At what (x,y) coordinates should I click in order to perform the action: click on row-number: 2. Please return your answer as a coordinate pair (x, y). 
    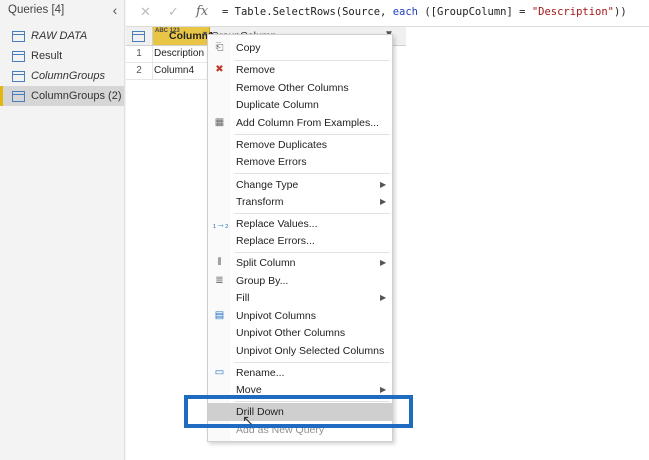
    Looking at the image, I should click on (139, 71).